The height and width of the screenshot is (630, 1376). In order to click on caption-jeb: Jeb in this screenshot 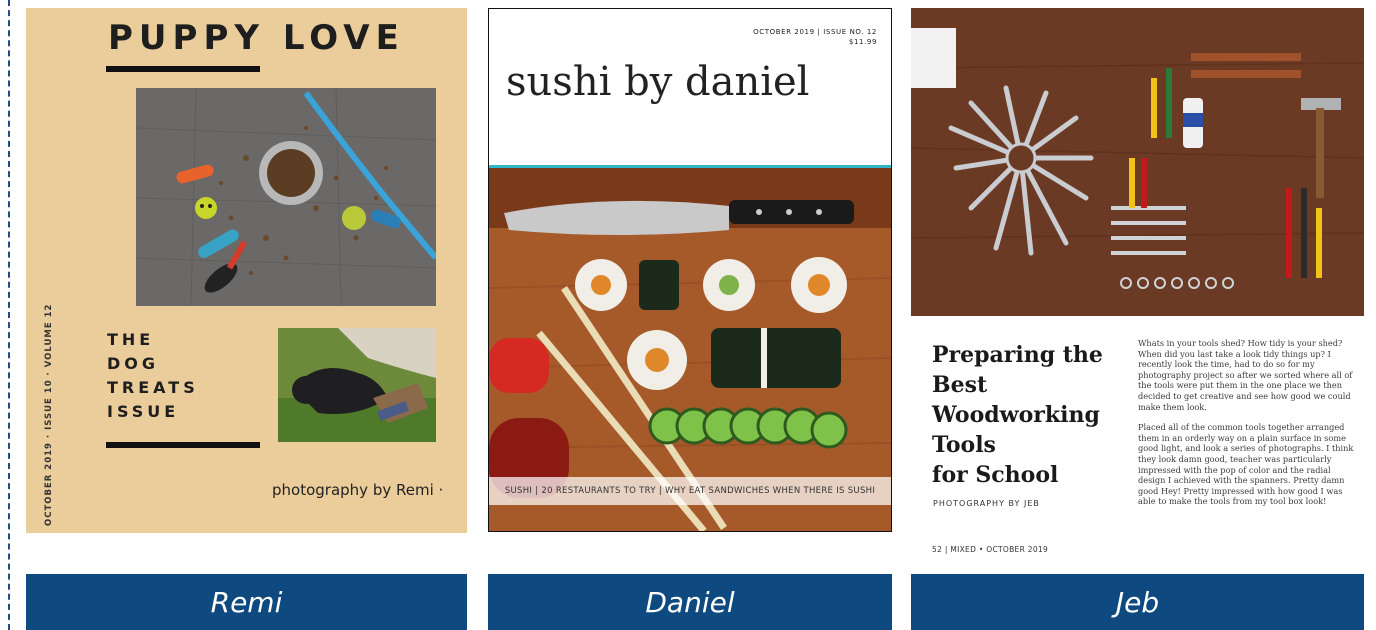, I will do `click(1137, 602)`.